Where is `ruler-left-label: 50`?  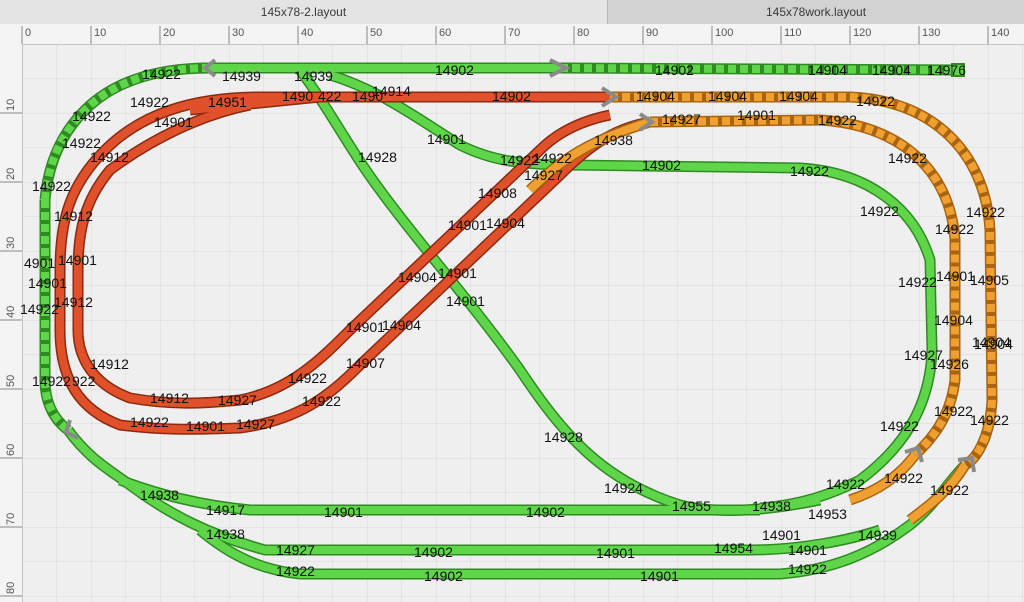
ruler-left-label: 50 is located at coordinates (11, 381).